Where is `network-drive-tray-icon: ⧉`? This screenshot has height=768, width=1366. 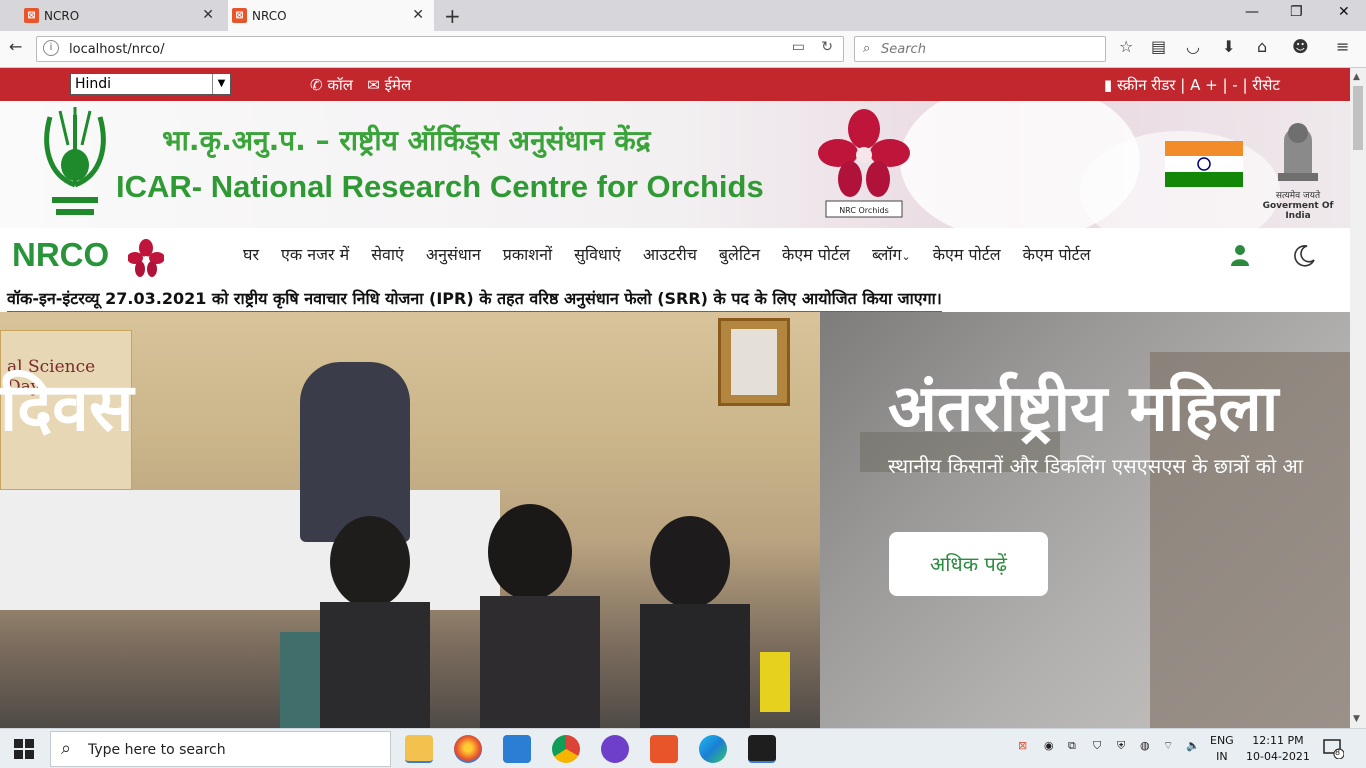
network-drive-tray-icon: ⧉ is located at coordinates (1072, 746).